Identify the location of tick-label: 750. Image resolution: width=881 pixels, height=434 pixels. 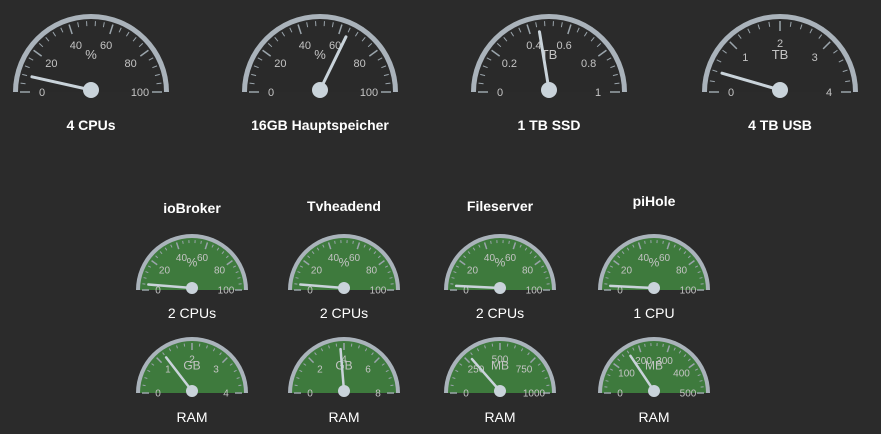
(524, 369).